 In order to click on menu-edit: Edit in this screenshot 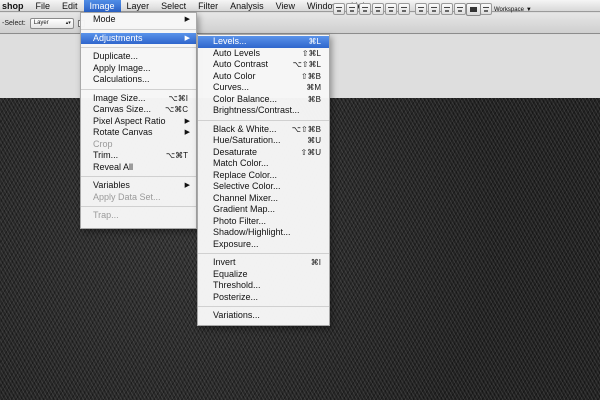, I will do `click(70, 6)`.